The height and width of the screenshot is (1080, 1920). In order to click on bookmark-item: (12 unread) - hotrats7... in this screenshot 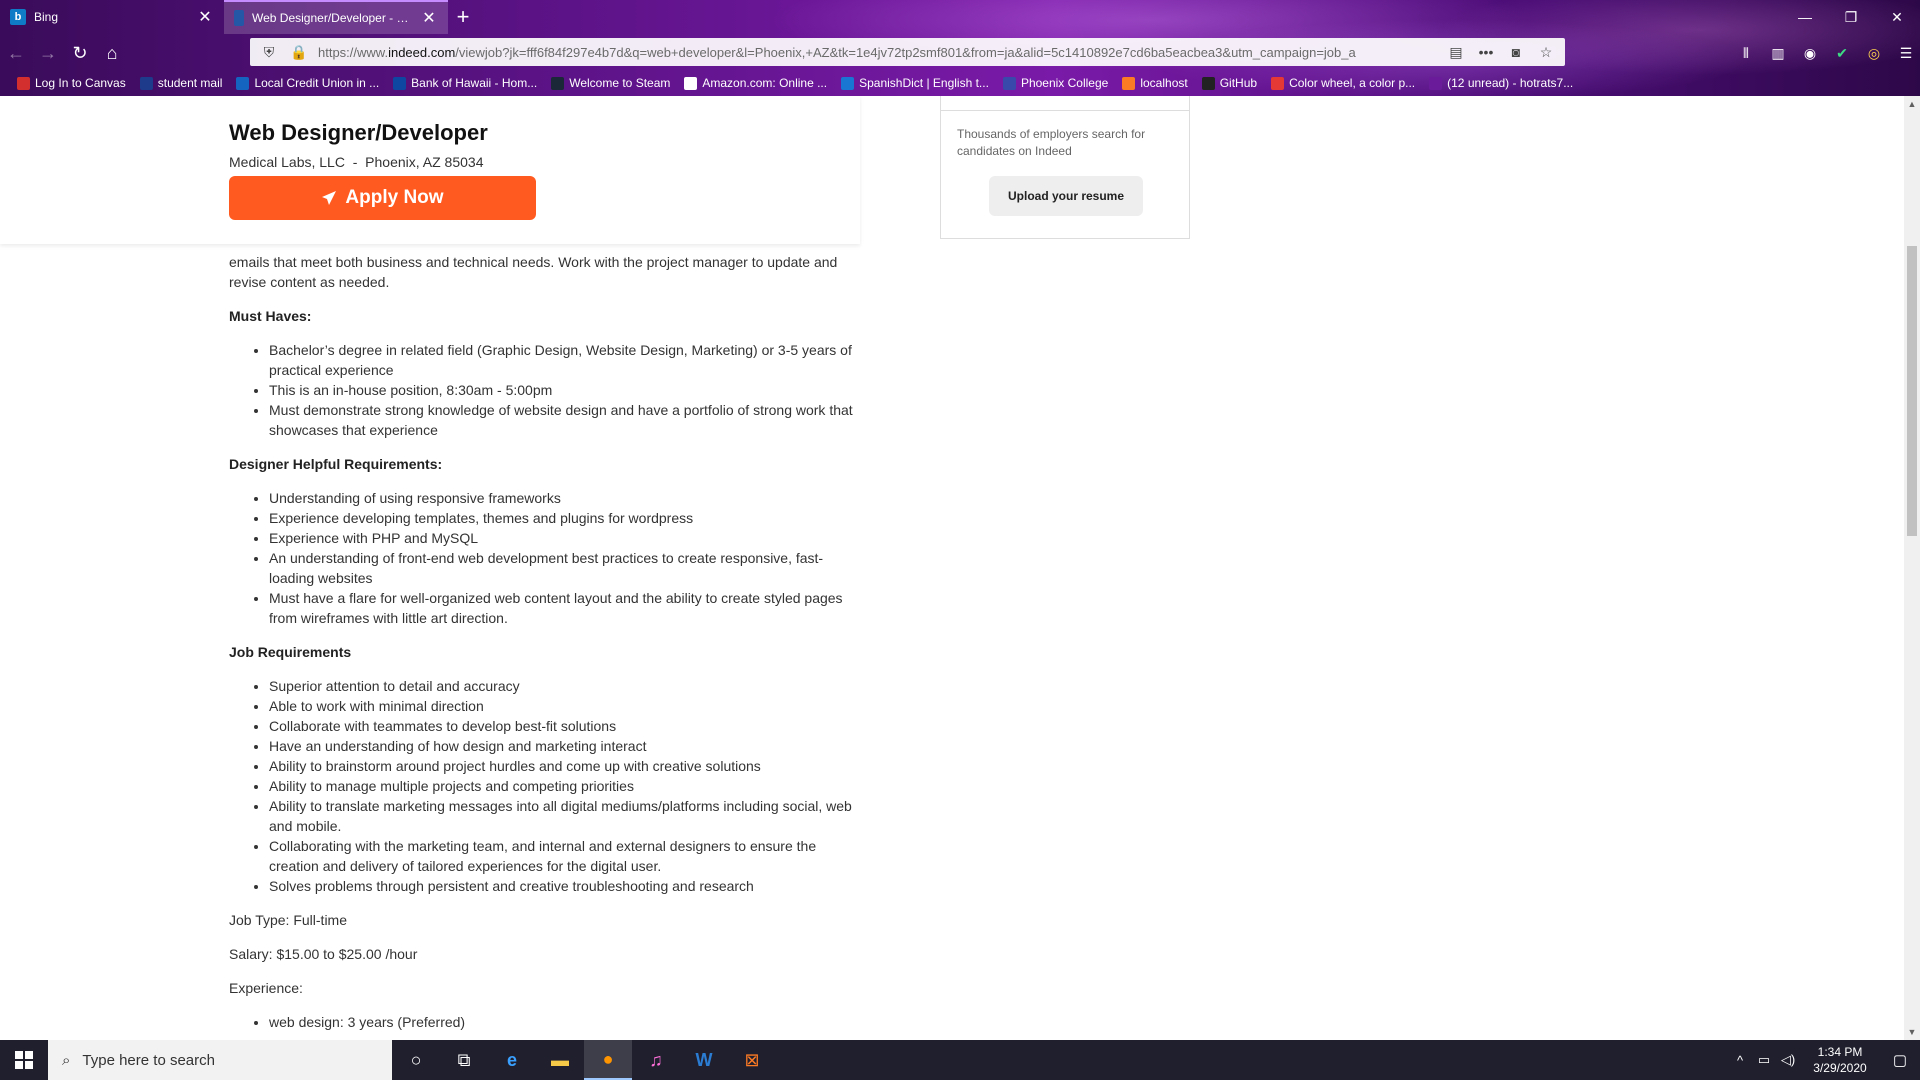, I will do `click(1501, 83)`.